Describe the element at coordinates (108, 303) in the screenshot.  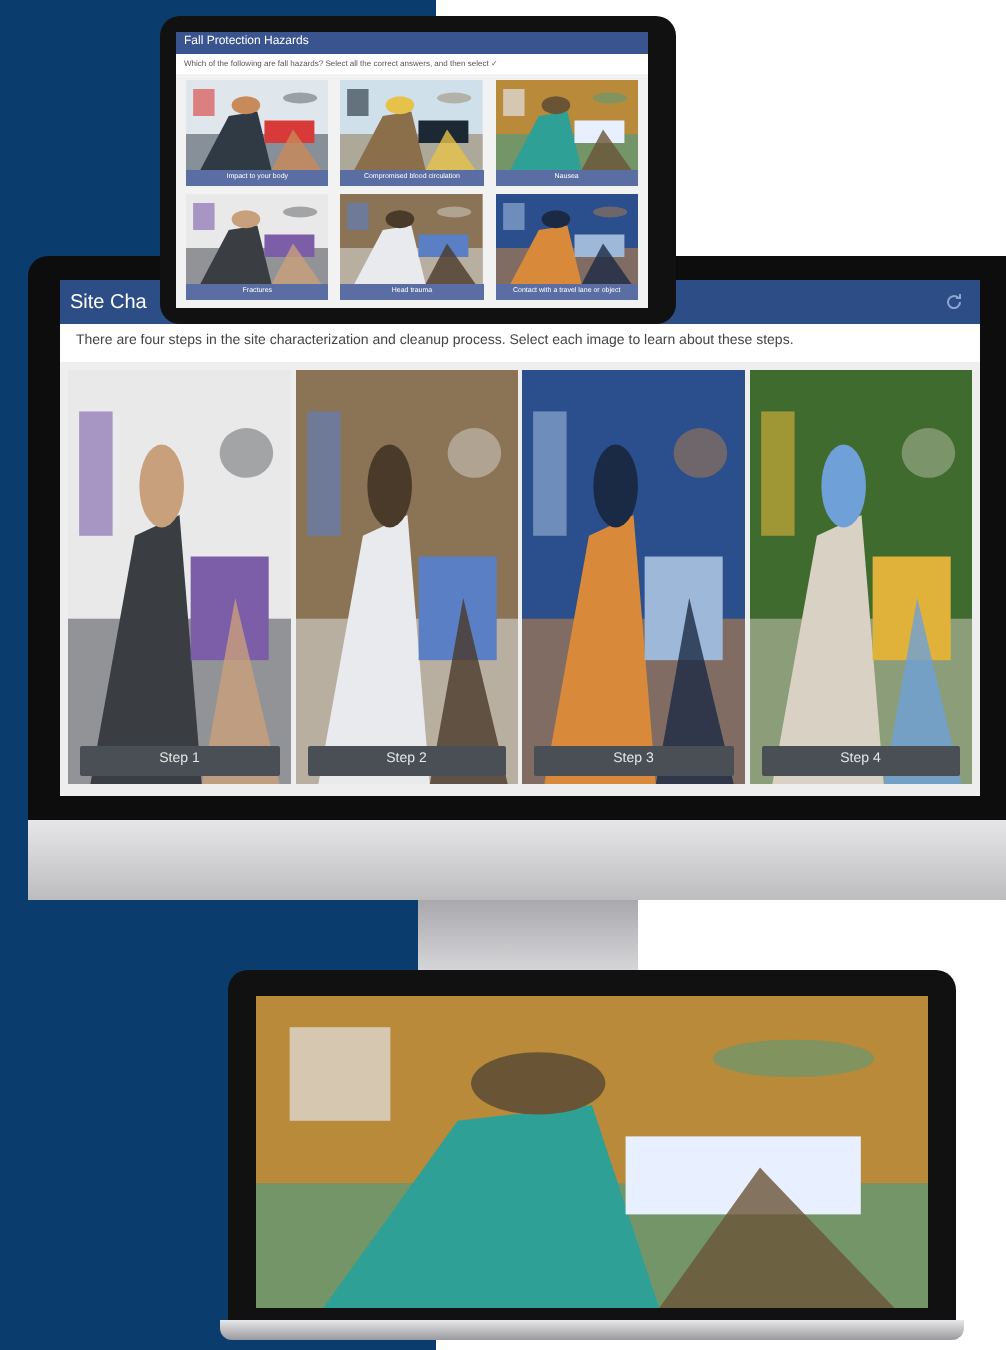
I see `screen-title: Site Cha` at that location.